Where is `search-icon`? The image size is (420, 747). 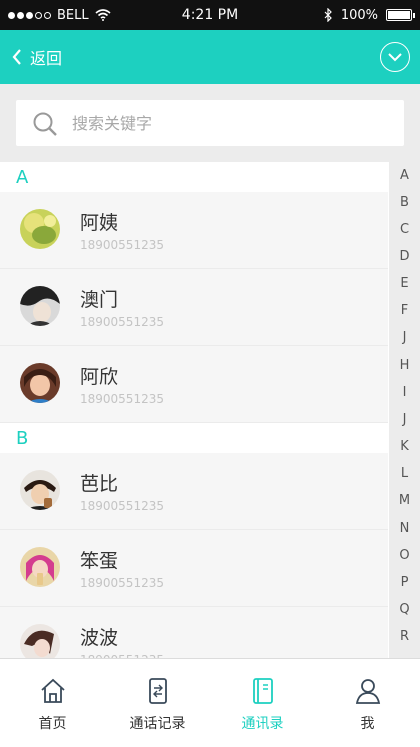 search-icon is located at coordinates (45, 124).